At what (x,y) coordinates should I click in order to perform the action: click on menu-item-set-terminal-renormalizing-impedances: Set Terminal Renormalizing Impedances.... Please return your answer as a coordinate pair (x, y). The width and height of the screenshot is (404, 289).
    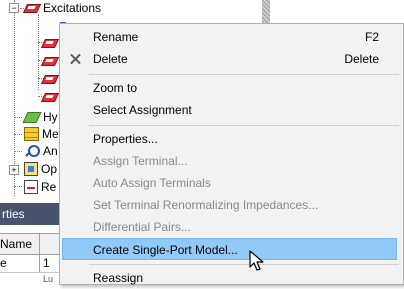
    Looking at the image, I should click on (231, 205).